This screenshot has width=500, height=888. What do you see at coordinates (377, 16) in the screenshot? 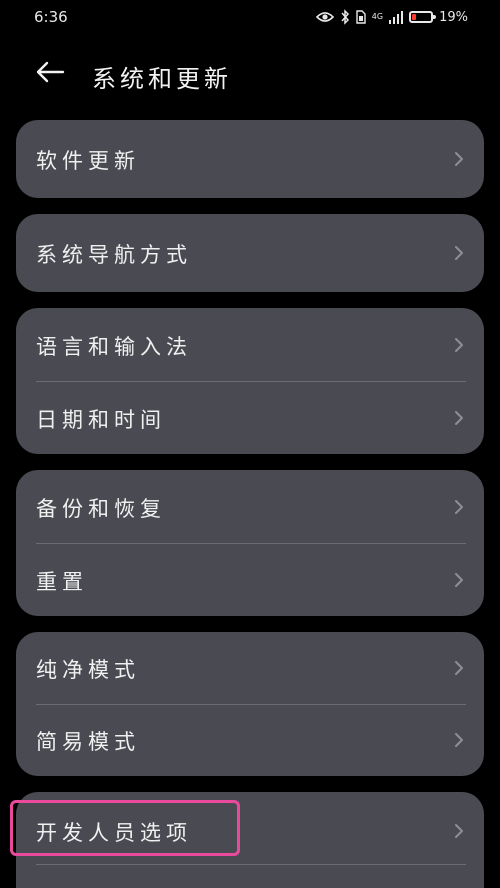
I see `network-type-label: 4G` at bounding box center [377, 16].